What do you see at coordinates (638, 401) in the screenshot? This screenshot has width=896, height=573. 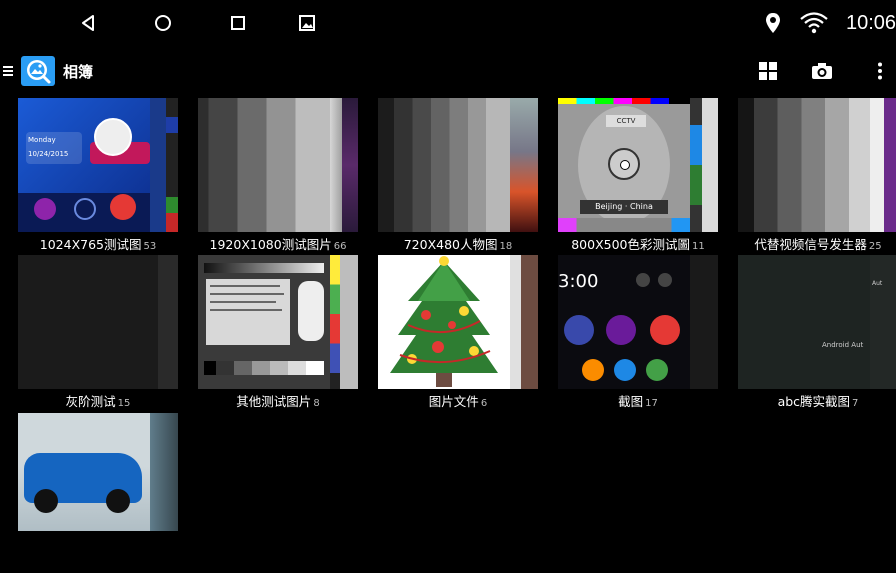 I see `album-label: 截图 17` at bounding box center [638, 401].